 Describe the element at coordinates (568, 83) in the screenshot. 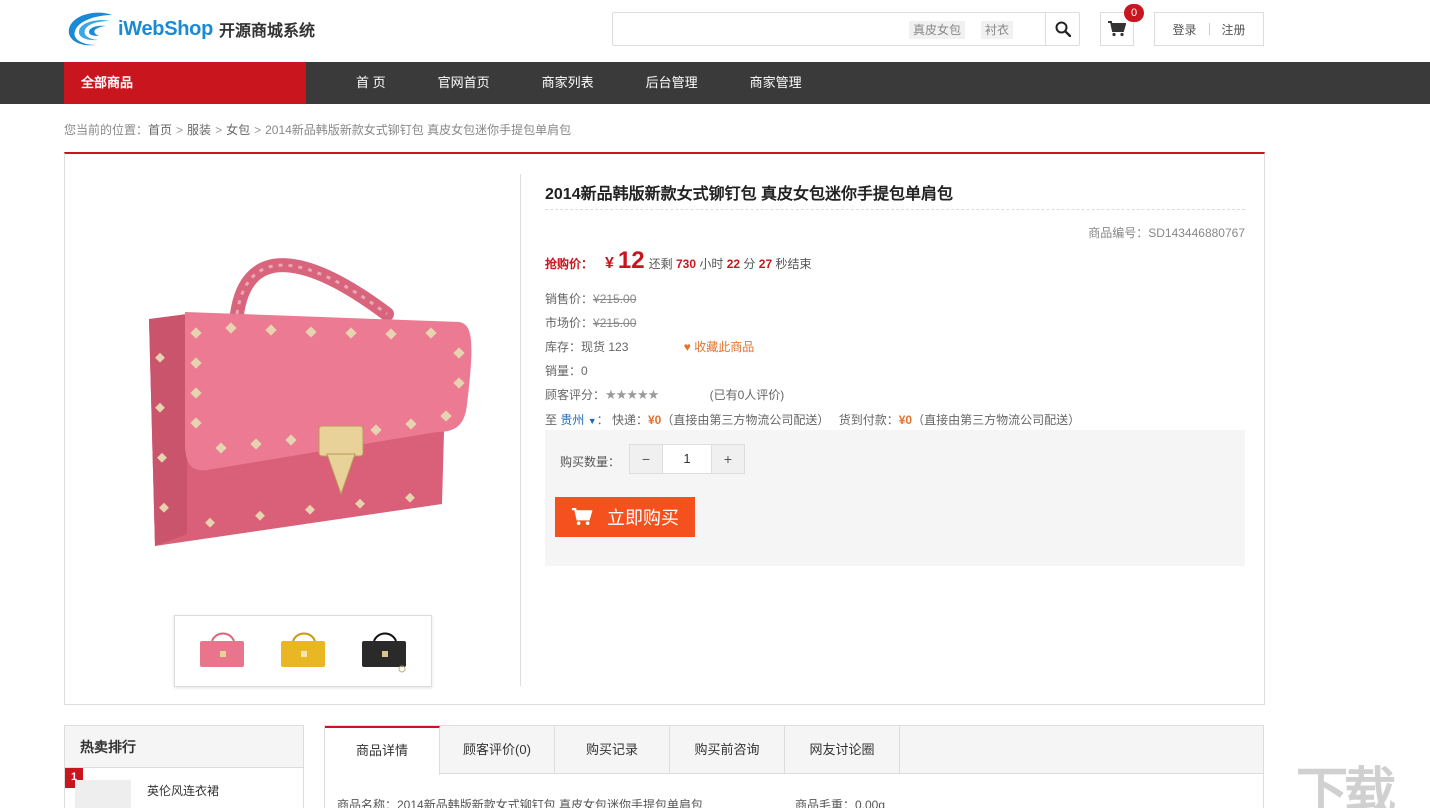

I see `nav-item-sellers: 商家列表` at that location.